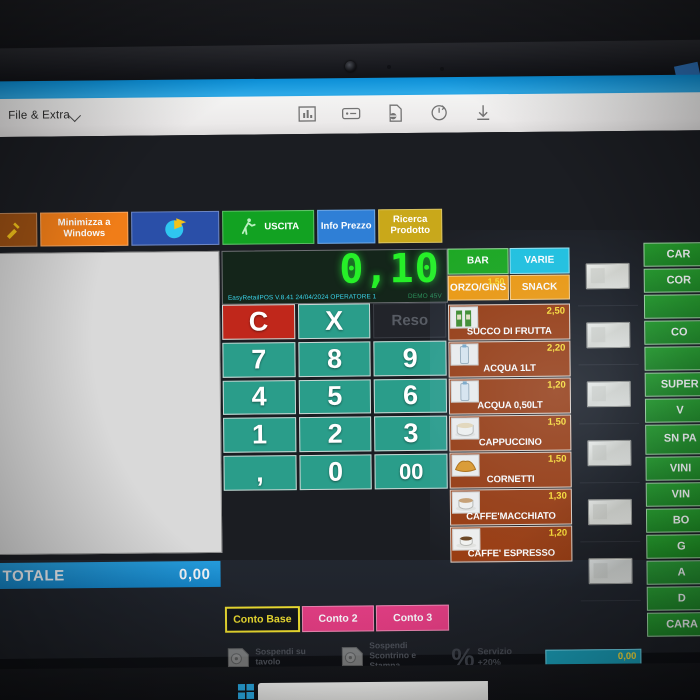  I want to click on conto-base-button: Conto Base, so click(262, 619).